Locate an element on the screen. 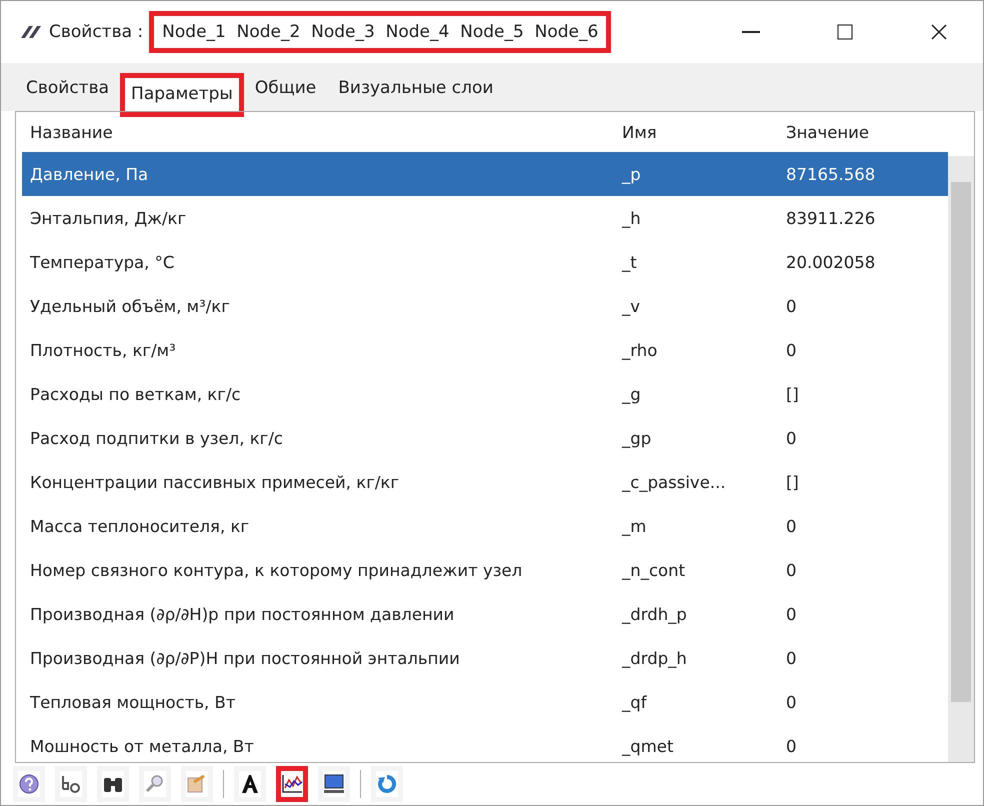 The width and height of the screenshot is (984, 806). help-icon is located at coordinates (29, 784).